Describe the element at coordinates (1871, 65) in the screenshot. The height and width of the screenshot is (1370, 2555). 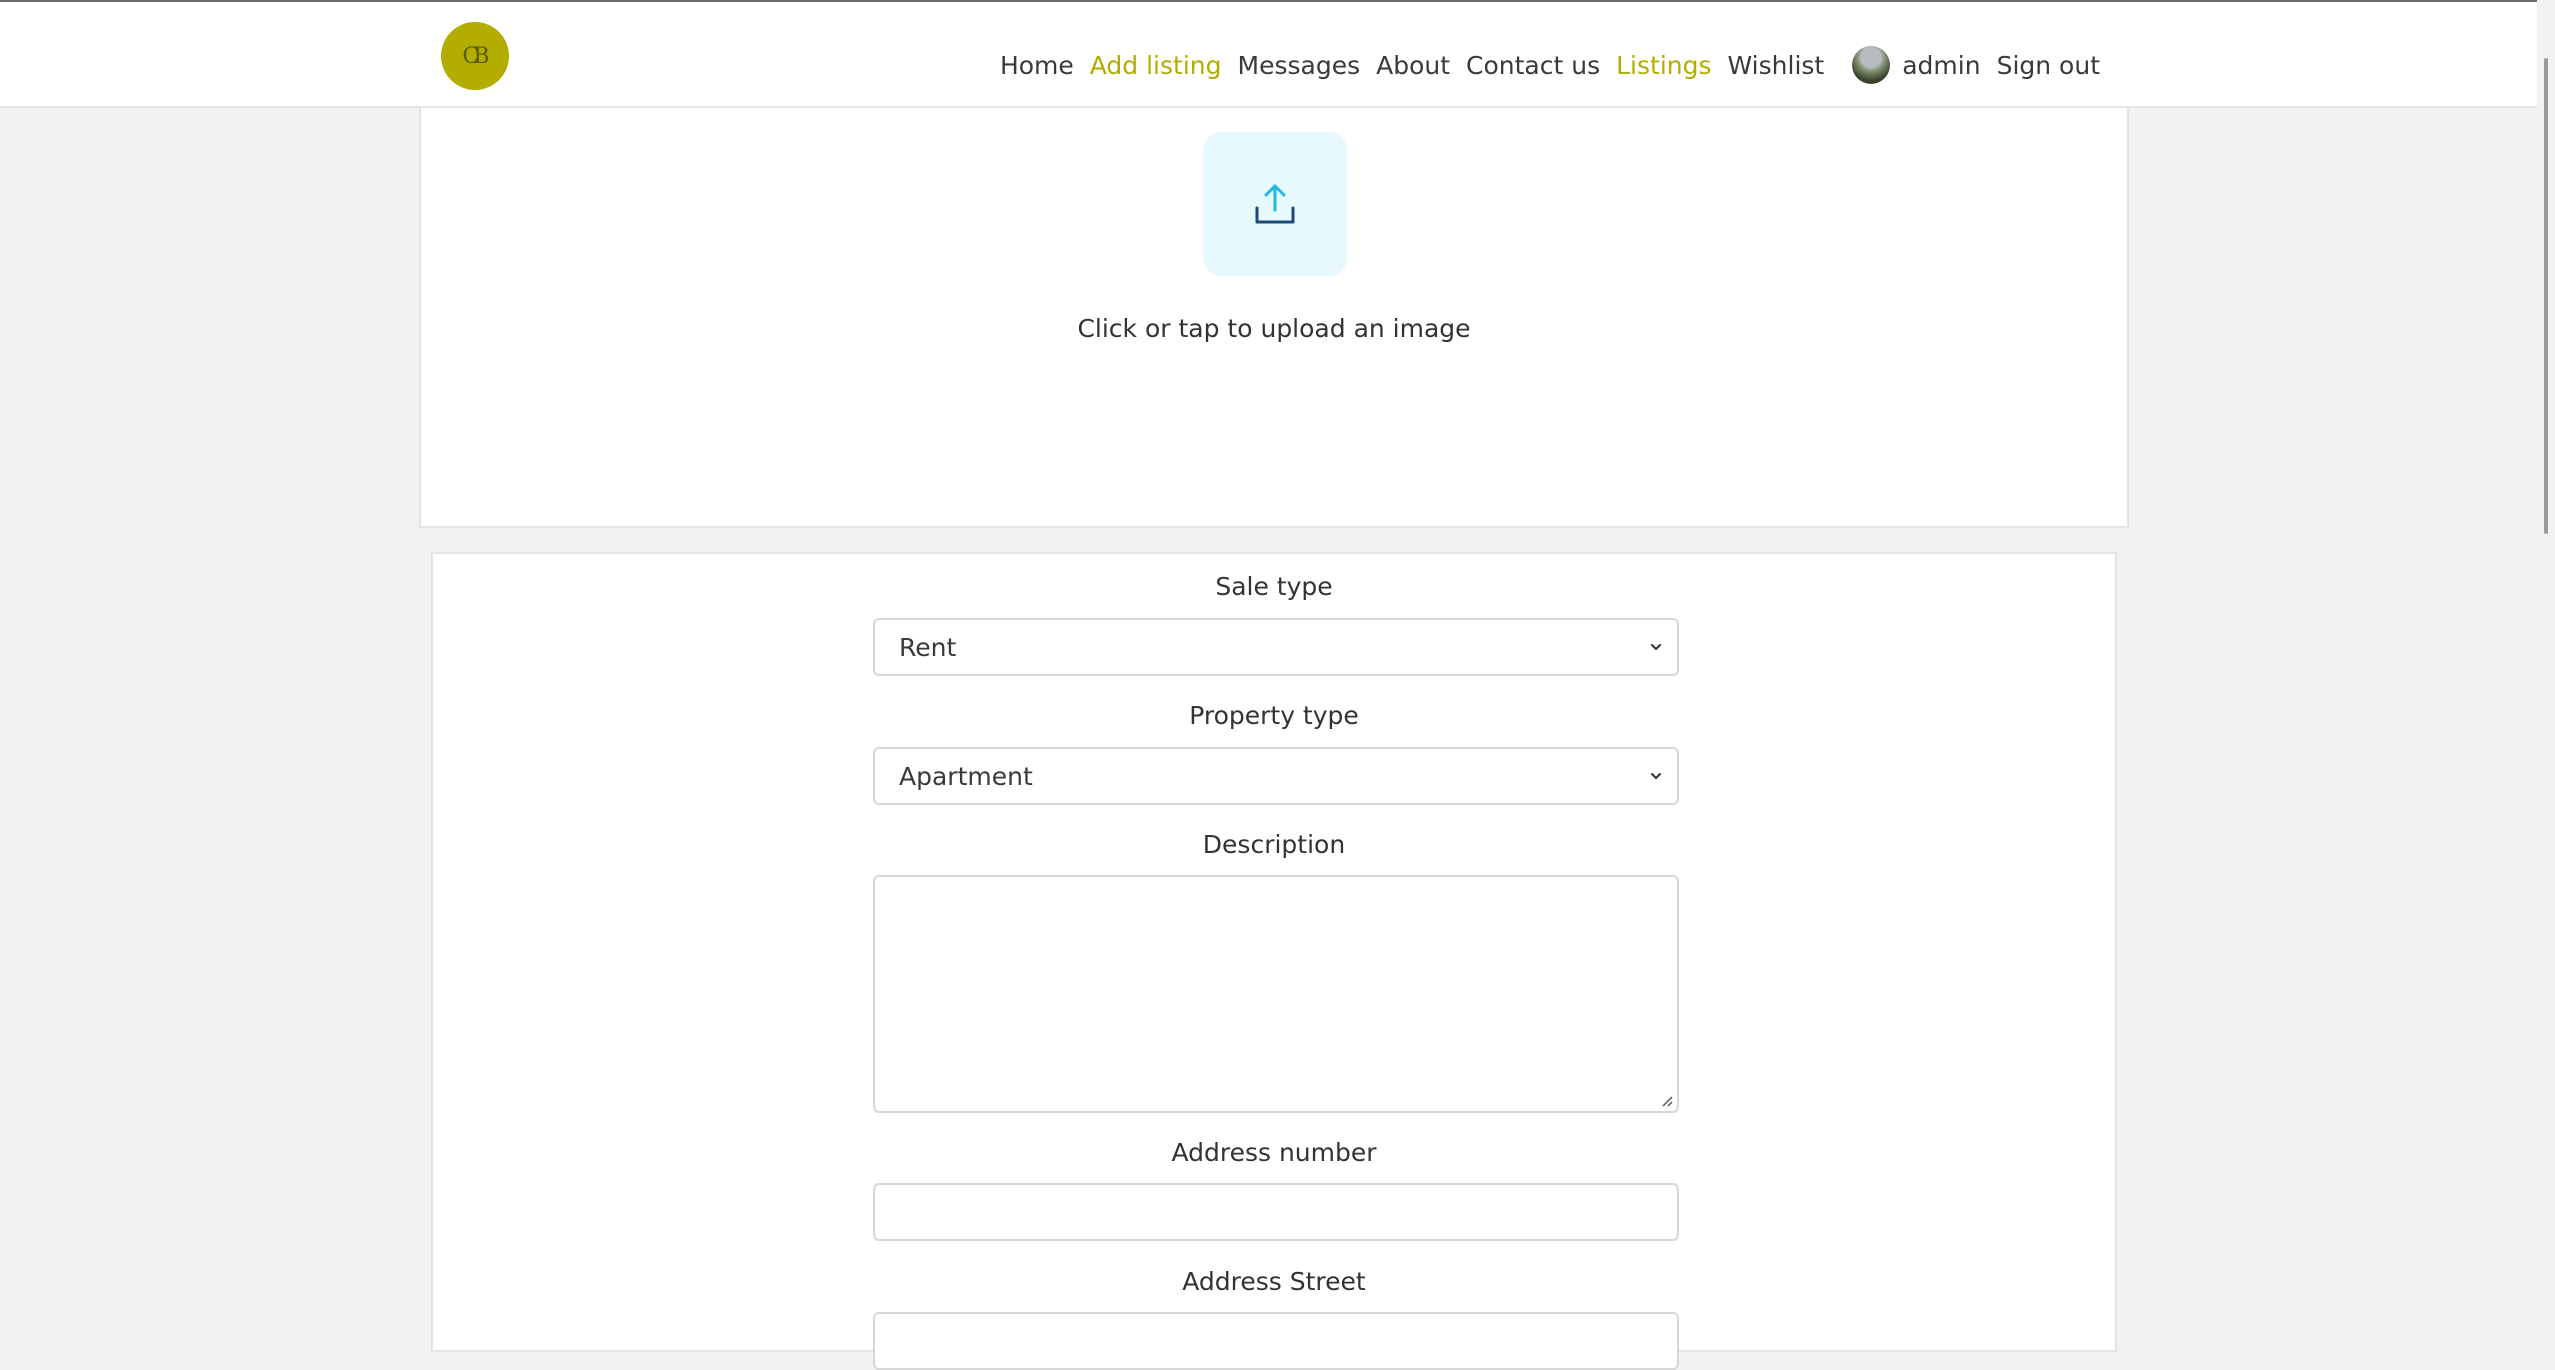
I see `avatar` at that location.